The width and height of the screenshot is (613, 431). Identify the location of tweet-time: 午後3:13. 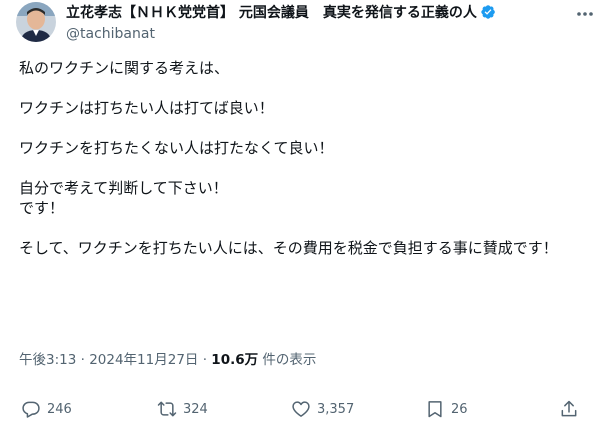
(47, 360).